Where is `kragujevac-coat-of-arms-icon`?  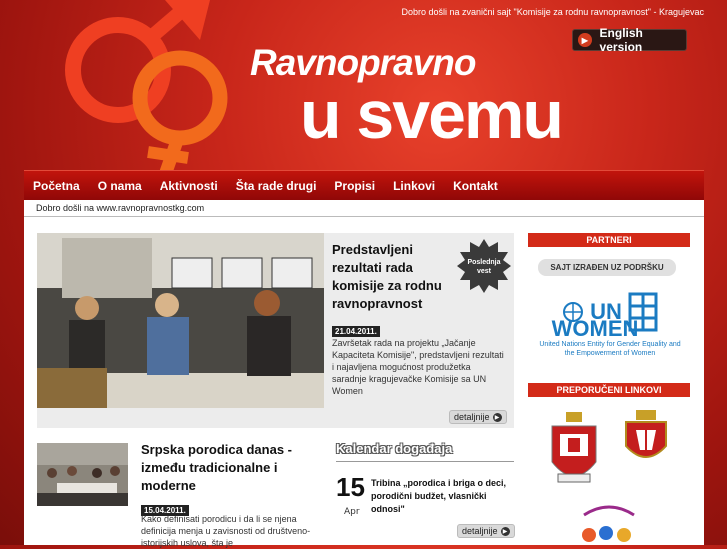
kragujevac-coat-of-arms-icon is located at coordinates (574, 452).